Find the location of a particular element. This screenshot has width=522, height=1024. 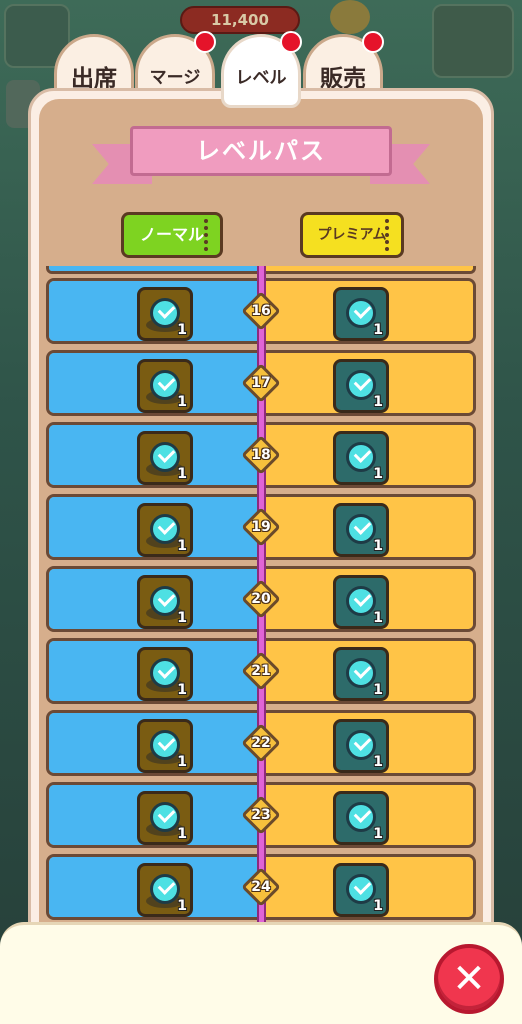

normal-ticket-label: ノーマル is located at coordinates (171, 234).